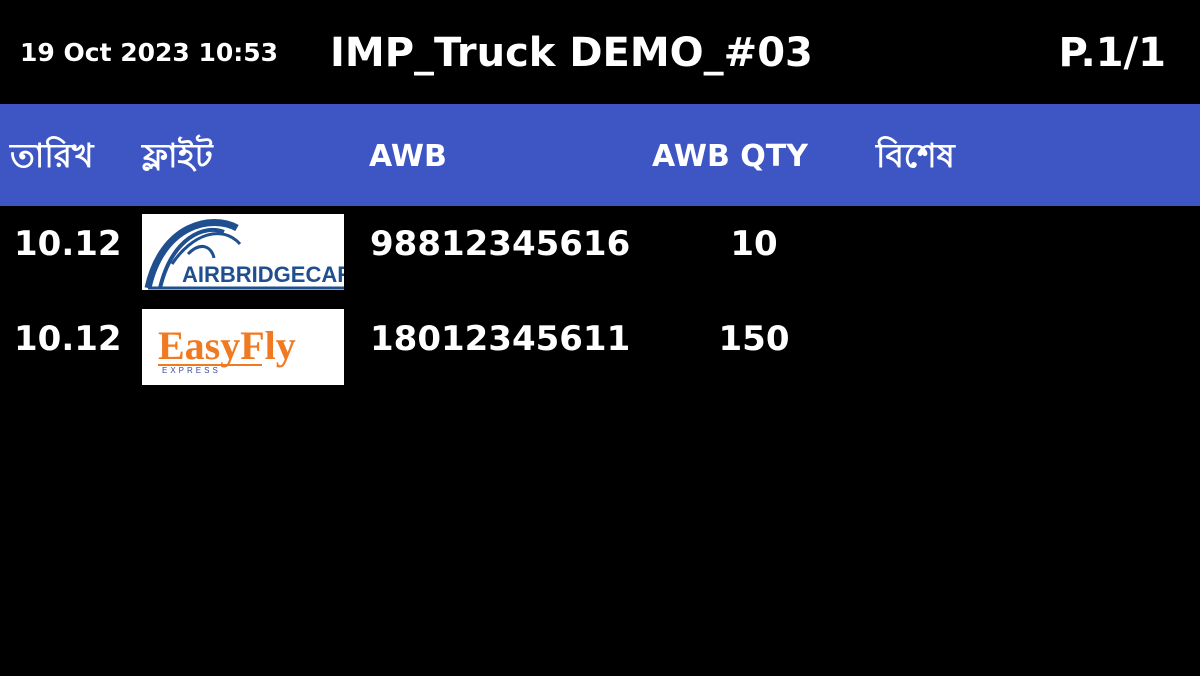 This screenshot has height=676, width=1200. I want to click on row-awb: 18012345611, so click(500, 339).